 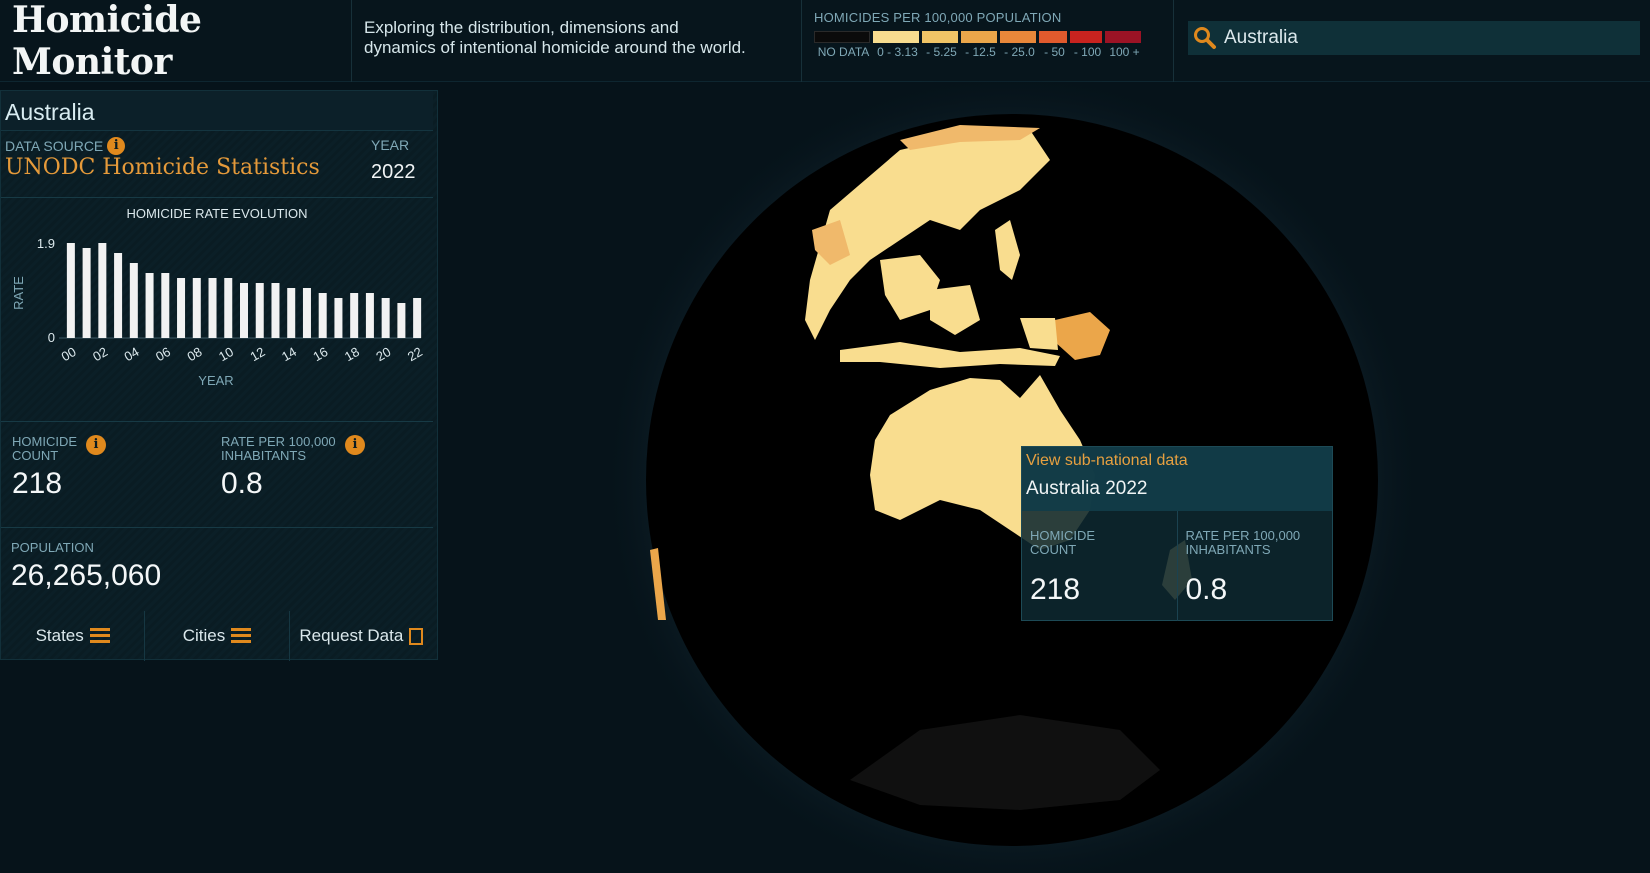 I want to click on x-tick-label: 16, so click(x=320, y=354).